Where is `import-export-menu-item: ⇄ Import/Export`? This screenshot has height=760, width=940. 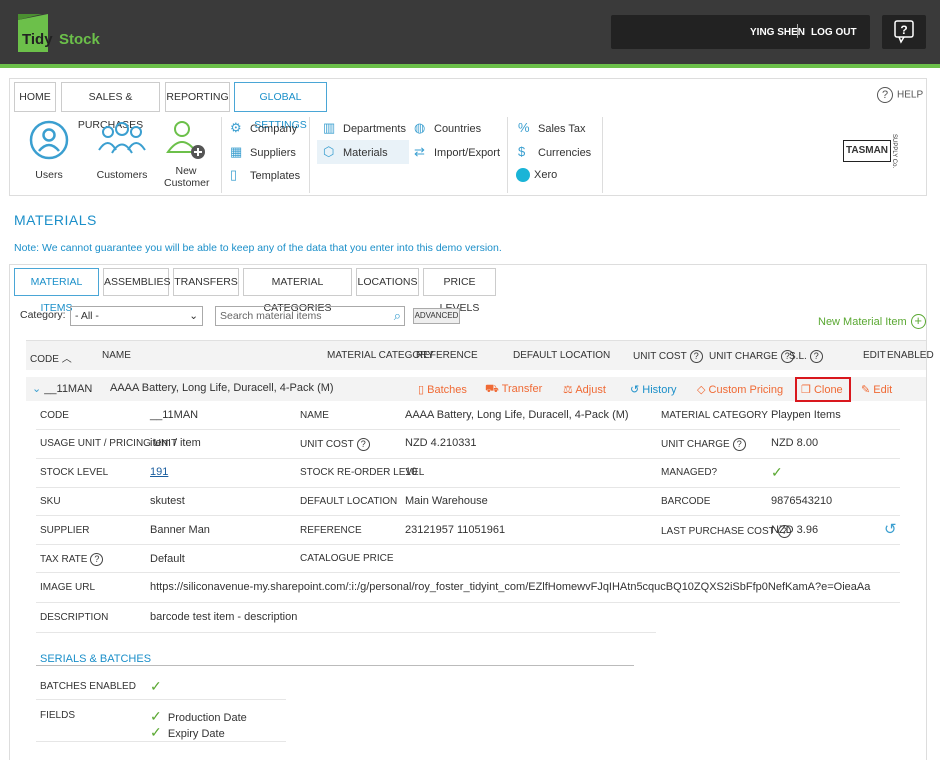
import-export-menu-item: ⇄ Import/Export is located at coordinates (457, 152).